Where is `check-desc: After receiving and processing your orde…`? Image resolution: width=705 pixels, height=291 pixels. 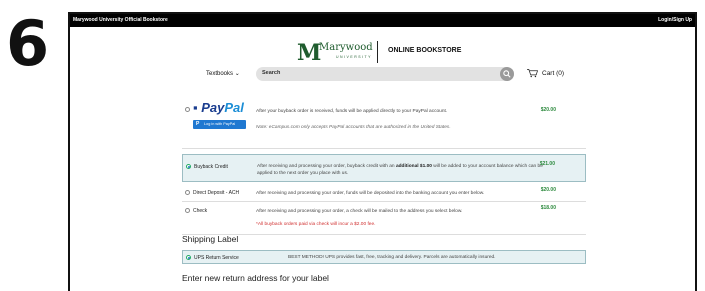 check-desc: After receiving and processing your orde… is located at coordinates (359, 211).